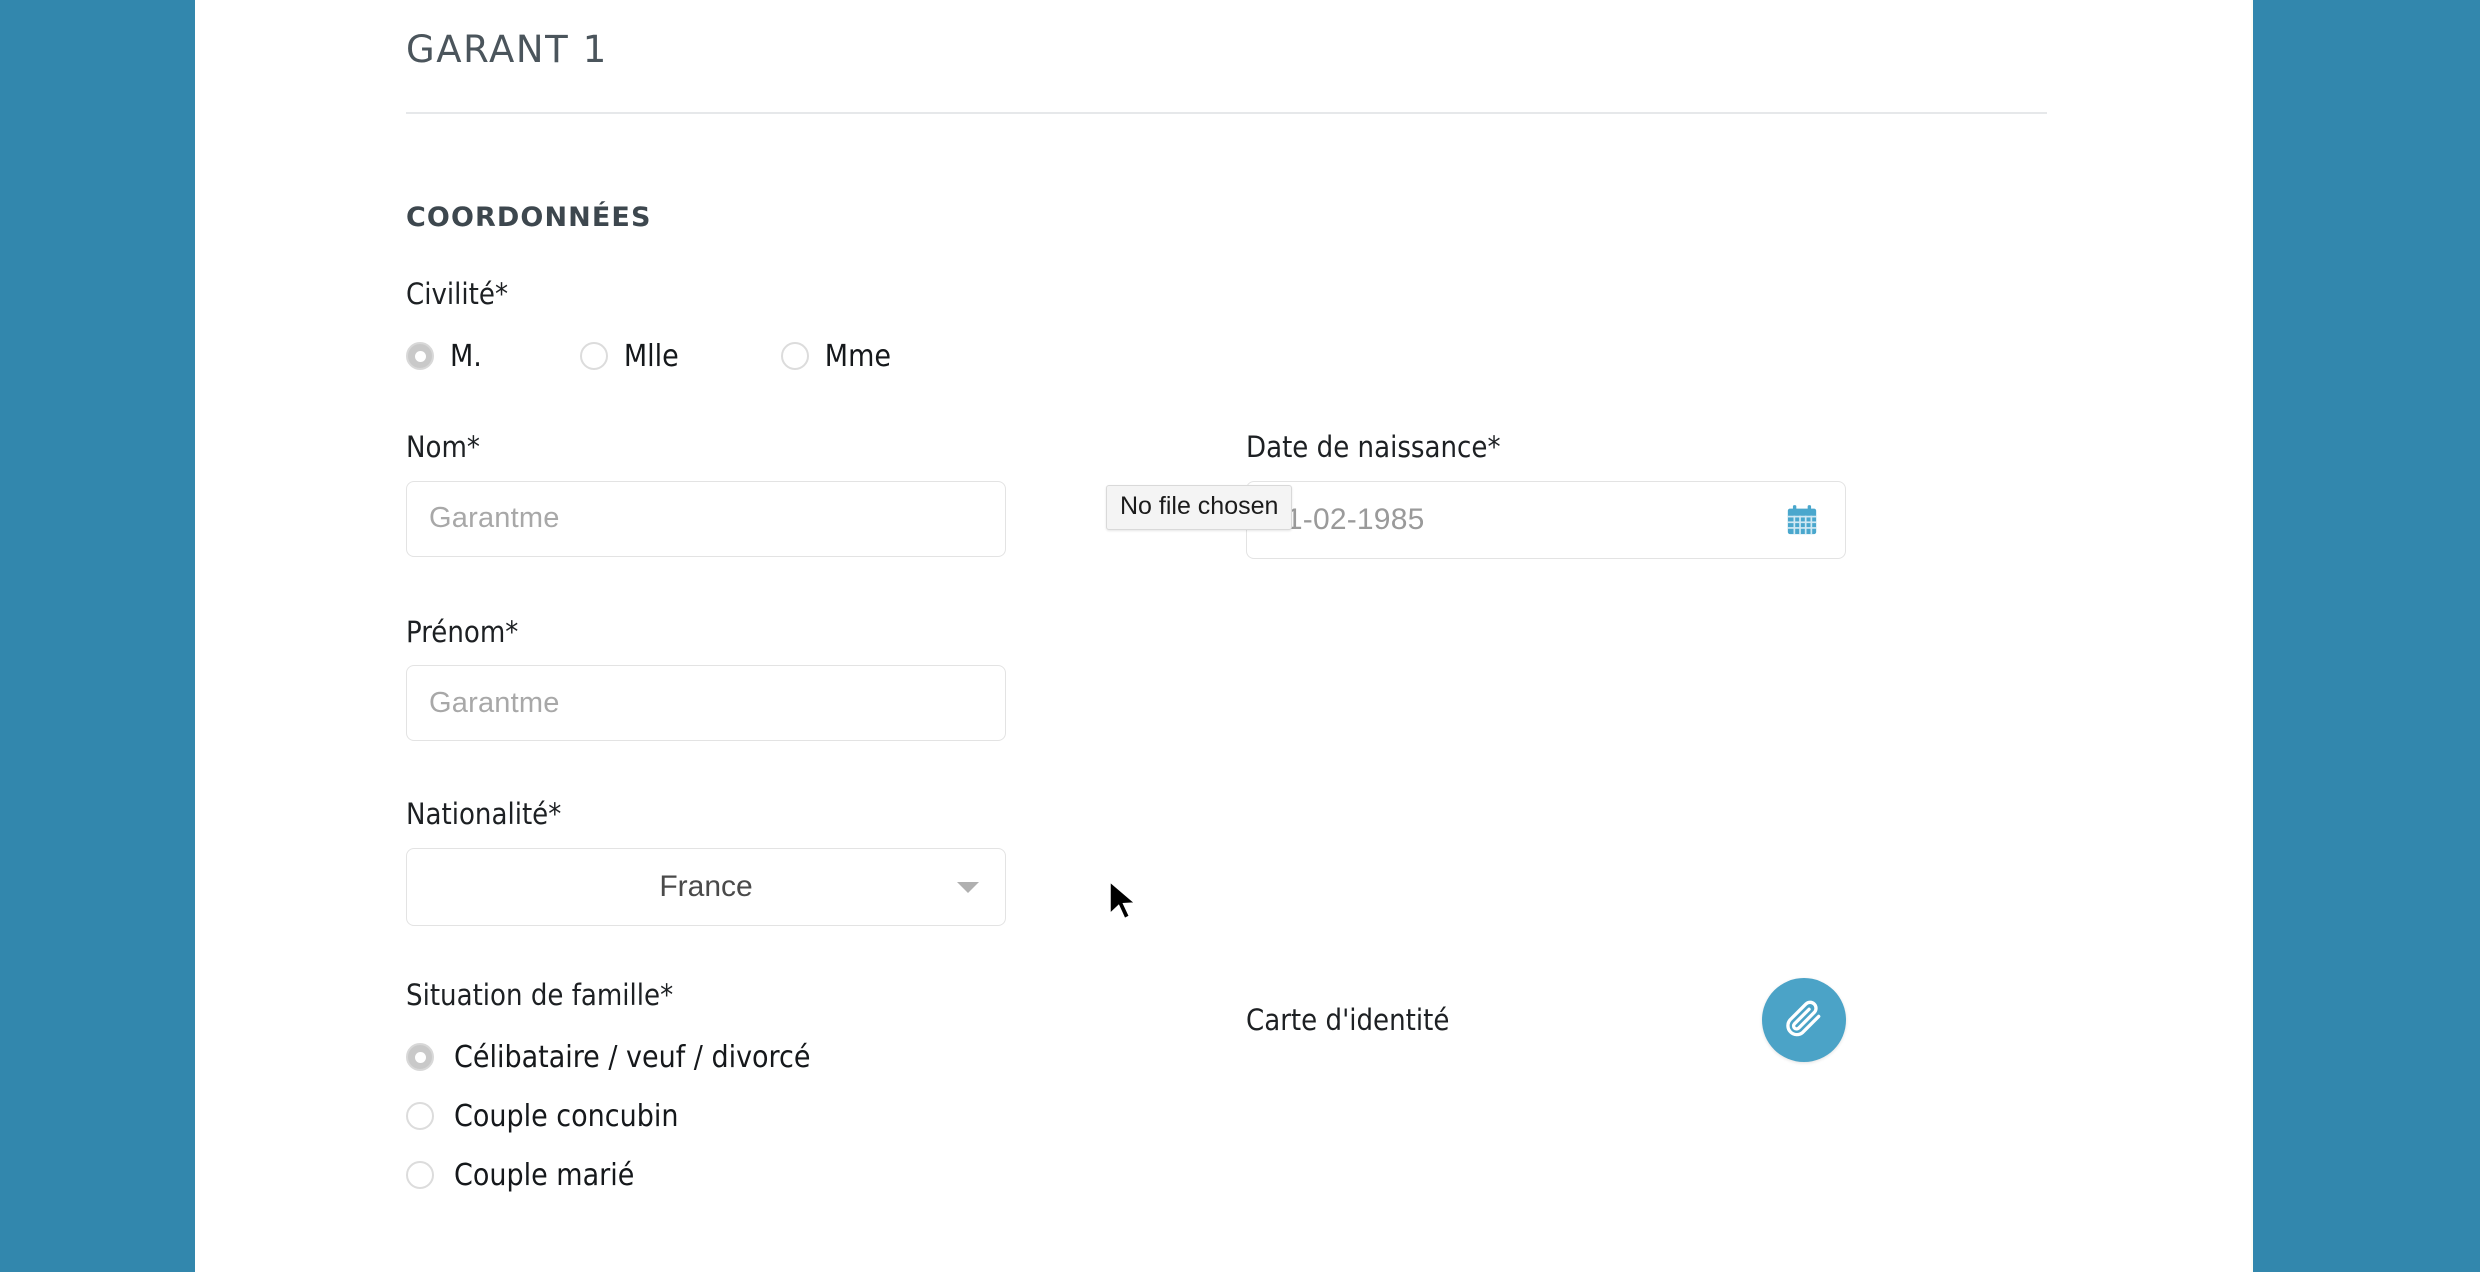 This screenshot has width=2480, height=1272. I want to click on situation-famille-label: Situation de famille*, so click(540, 995).